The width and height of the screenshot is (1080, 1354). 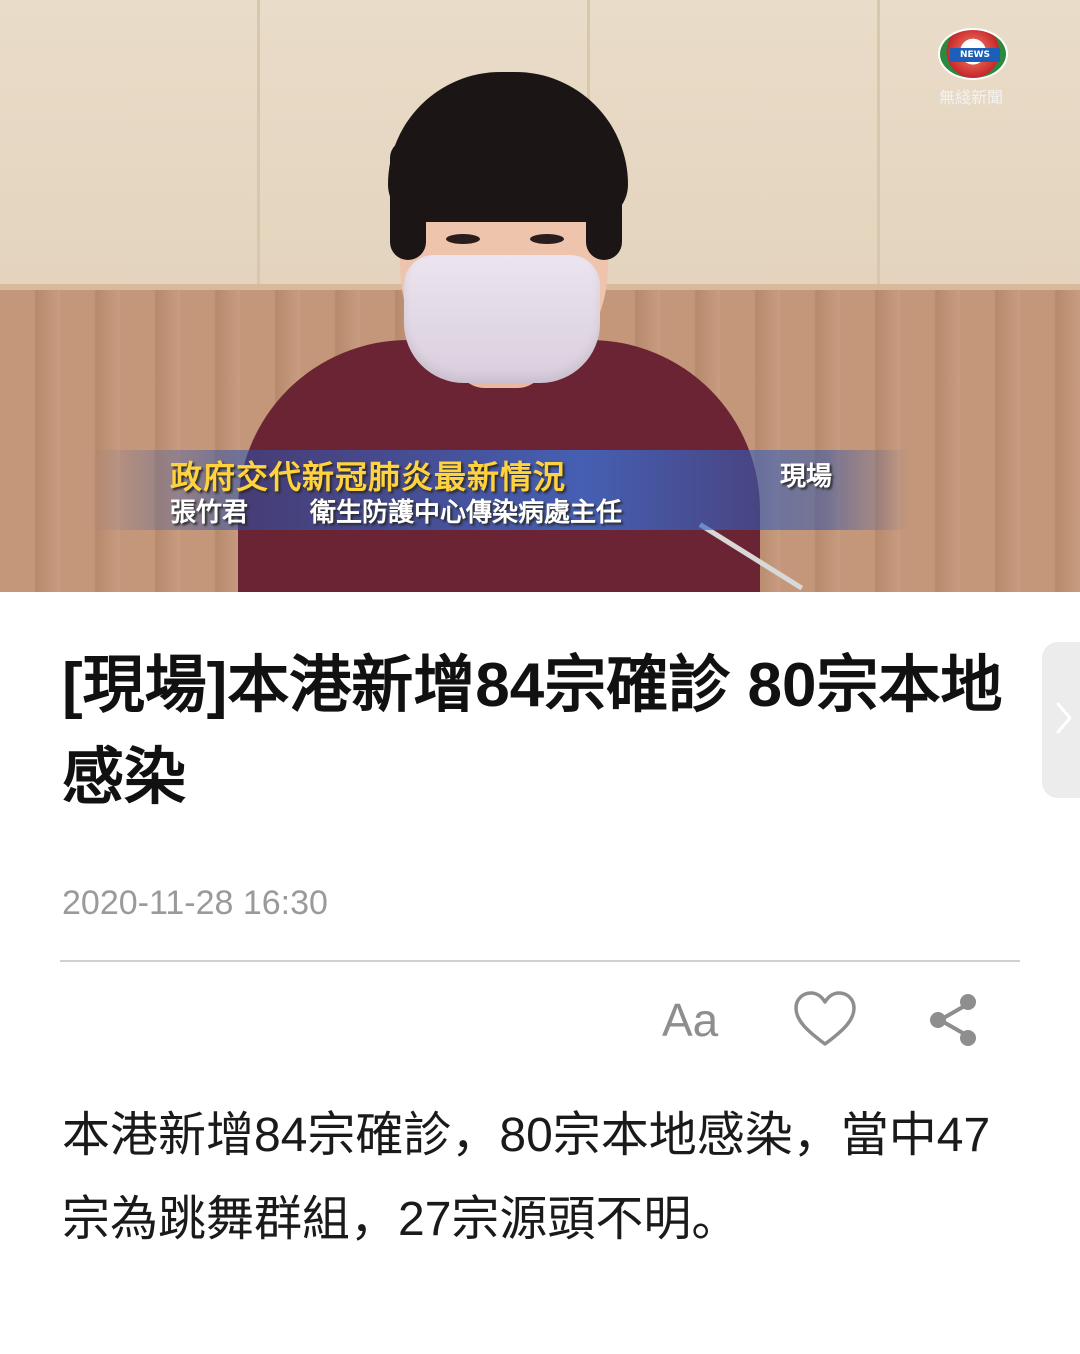 What do you see at coordinates (195, 903) in the screenshot?
I see `article-timestamp: 2020-11-28 16:30` at bounding box center [195, 903].